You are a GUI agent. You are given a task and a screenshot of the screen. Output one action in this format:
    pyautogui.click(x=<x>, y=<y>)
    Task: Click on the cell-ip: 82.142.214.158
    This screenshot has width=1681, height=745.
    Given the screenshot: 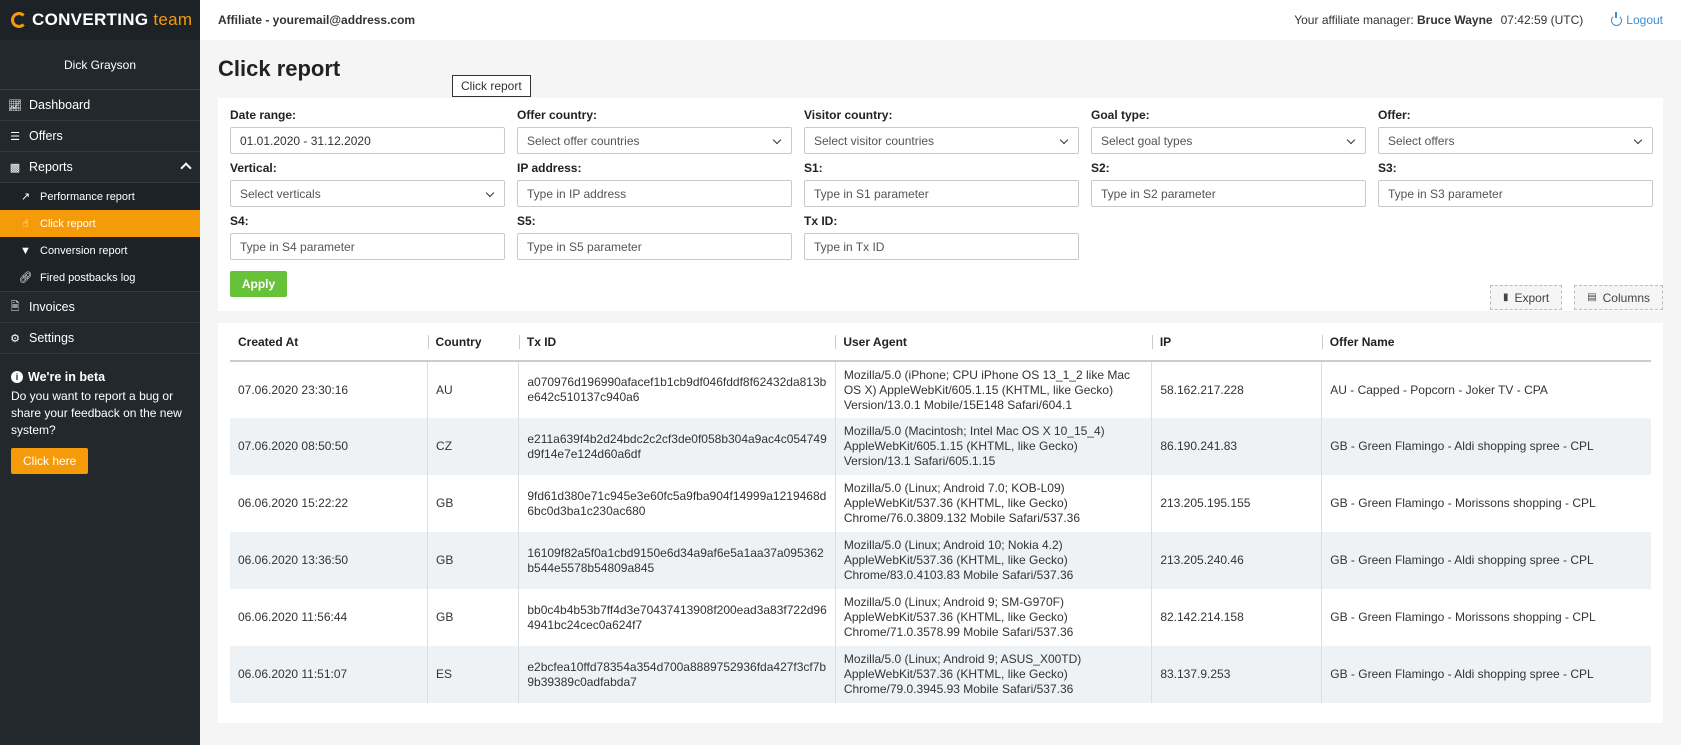 What is the action you would take?
    pyautogui.click(x=1236, y=617)
    